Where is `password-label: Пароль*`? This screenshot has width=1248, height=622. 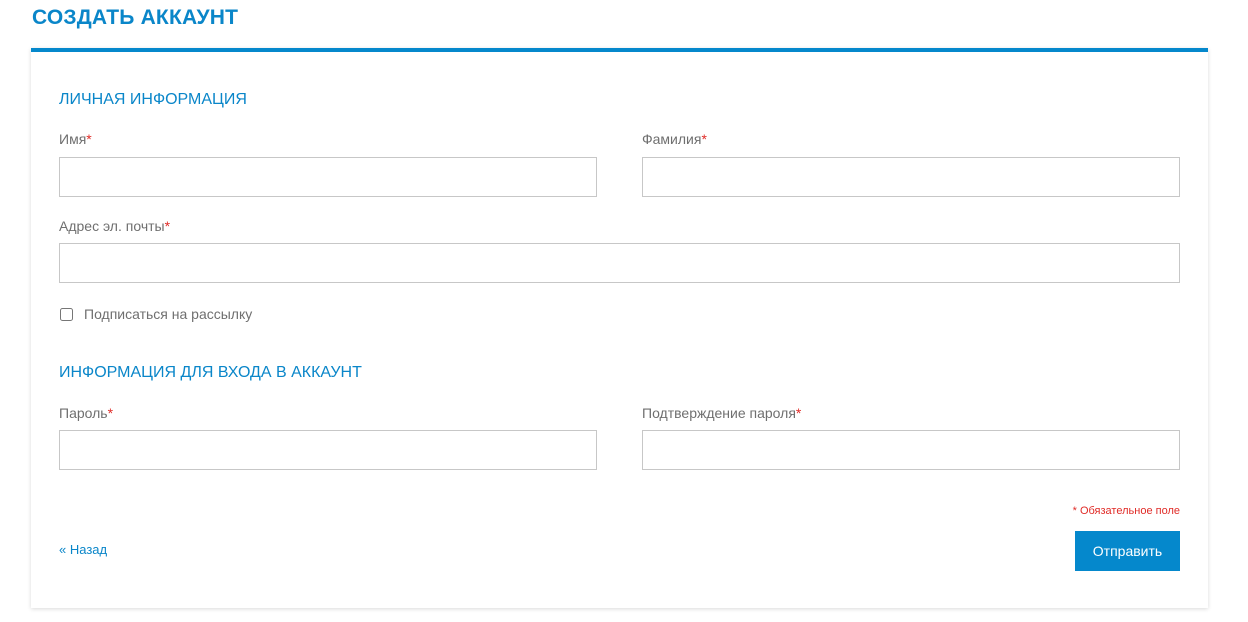
password-label: Пароль* is located at coordinates (86, 413).